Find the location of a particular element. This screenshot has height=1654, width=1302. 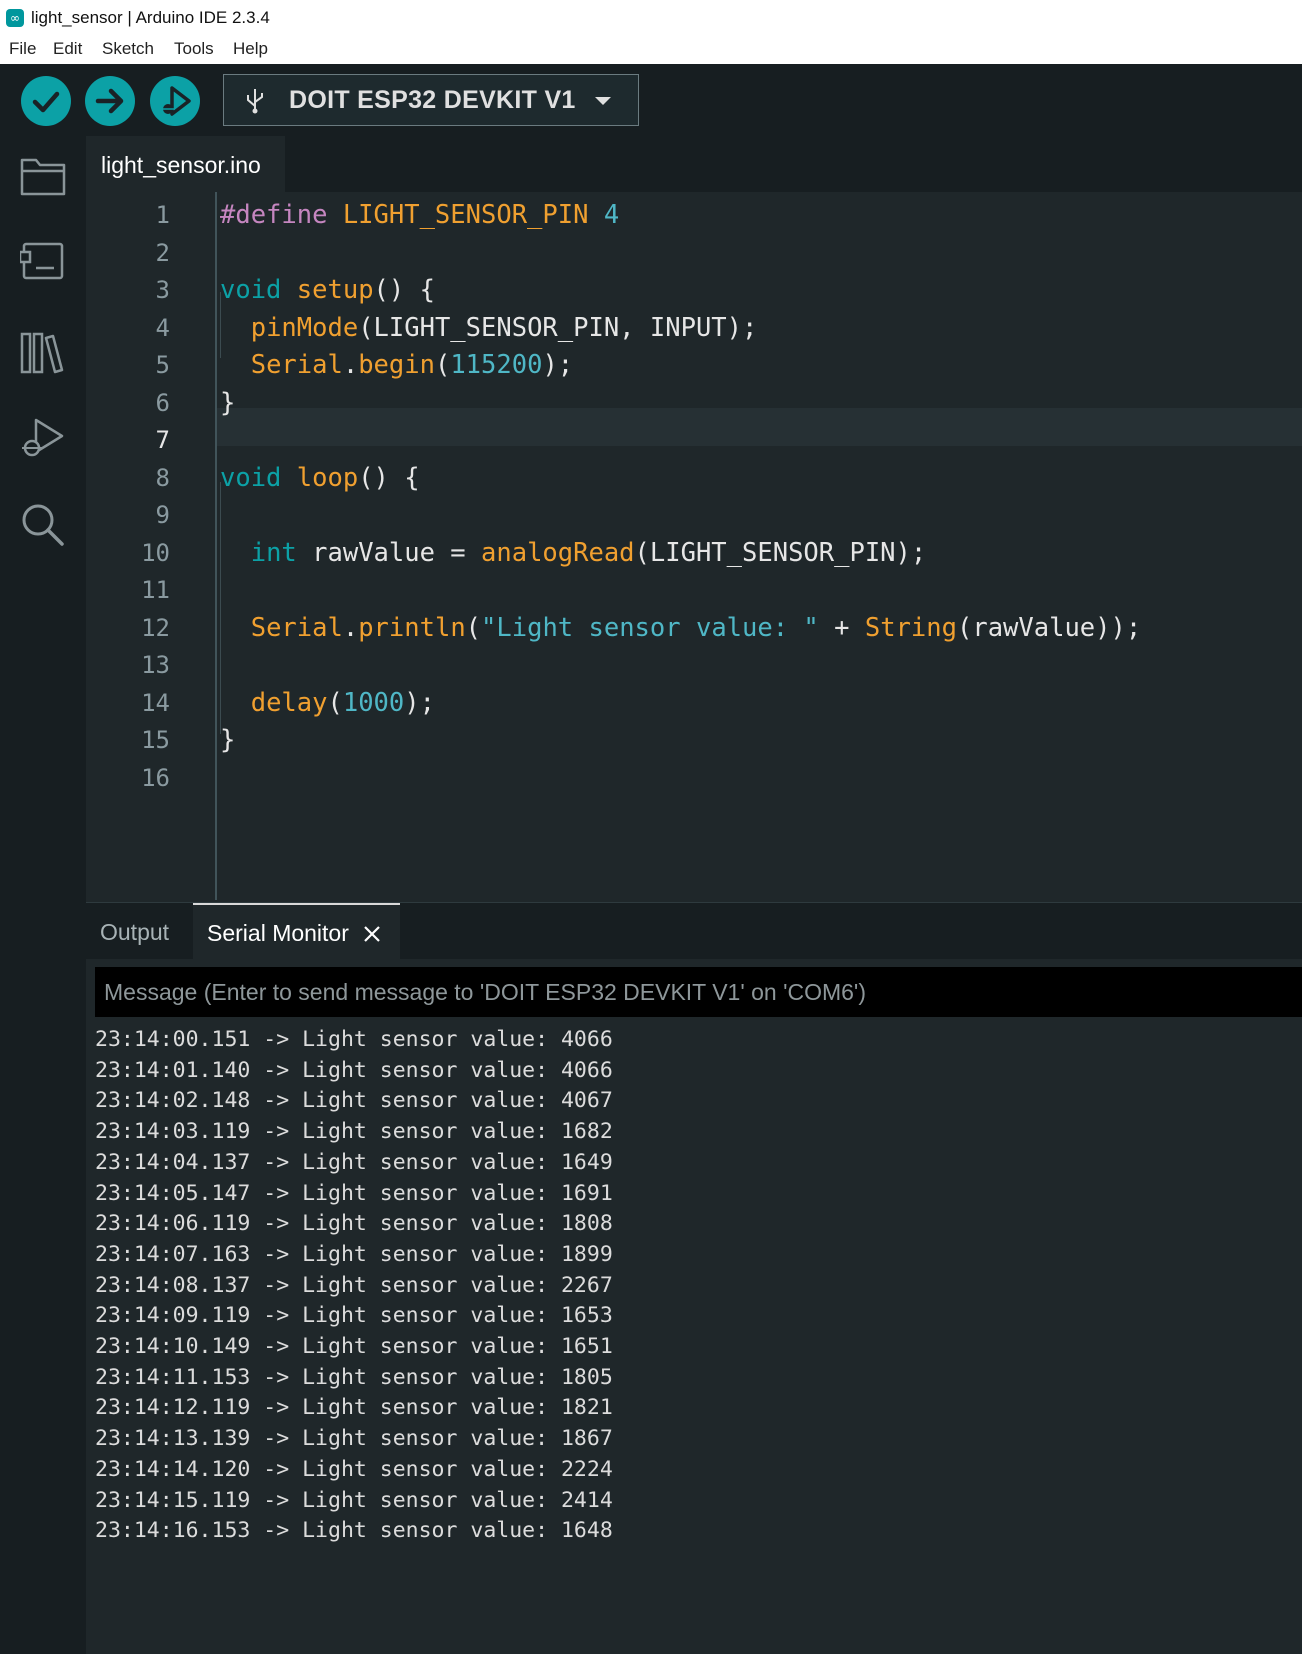

board-name: DOIT ESP32 DEVKIT V1 is located at coordinates (432, 100).